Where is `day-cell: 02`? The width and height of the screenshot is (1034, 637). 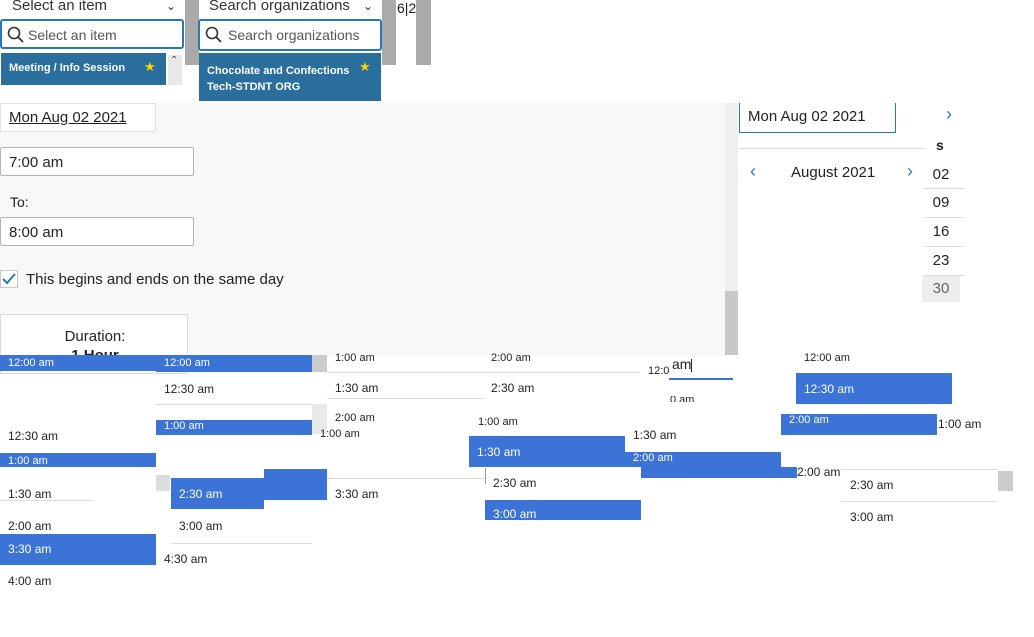
day-cell: 02 is located at coordinates (941, 174).